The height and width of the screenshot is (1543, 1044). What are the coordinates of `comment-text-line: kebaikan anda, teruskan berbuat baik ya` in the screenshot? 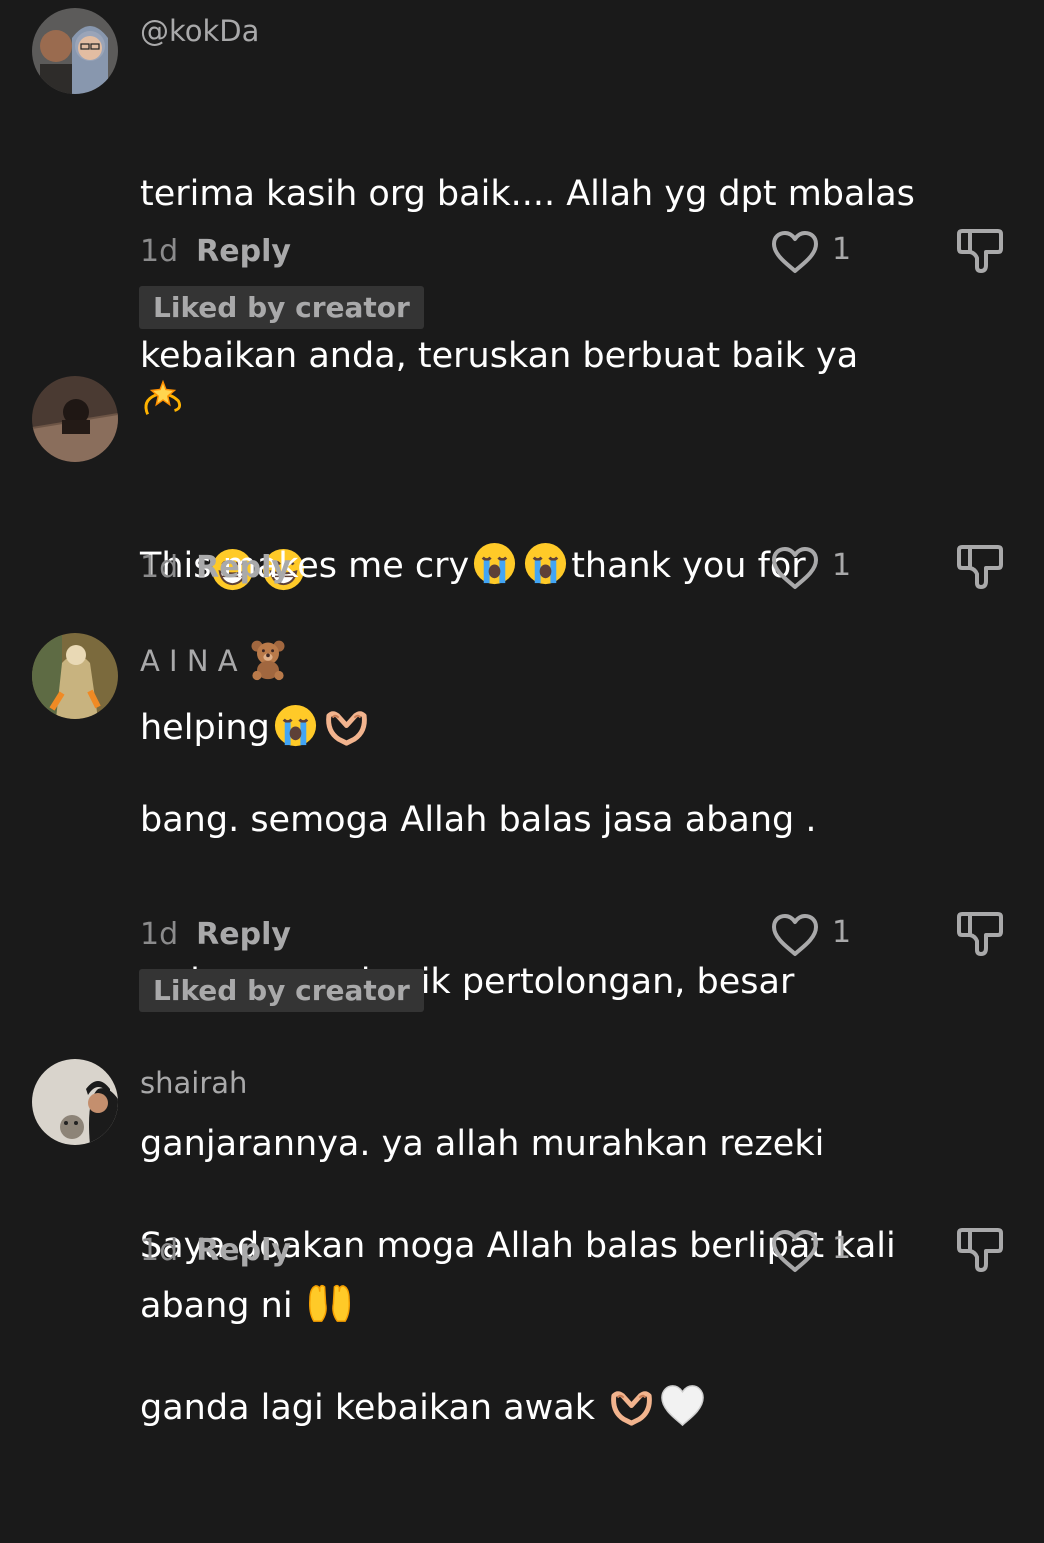 It's located at (499, 356).